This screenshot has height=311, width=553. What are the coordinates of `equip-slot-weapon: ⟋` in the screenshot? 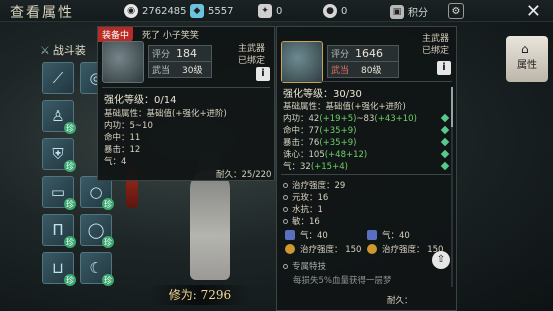 It's located at (58, 78).